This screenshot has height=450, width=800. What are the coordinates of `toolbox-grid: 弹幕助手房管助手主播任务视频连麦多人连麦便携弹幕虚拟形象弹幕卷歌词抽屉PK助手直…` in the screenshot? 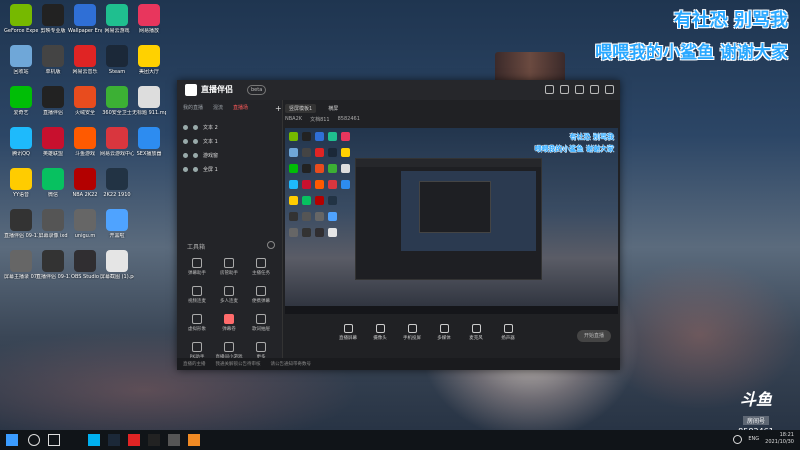 It's located at (231, 309).